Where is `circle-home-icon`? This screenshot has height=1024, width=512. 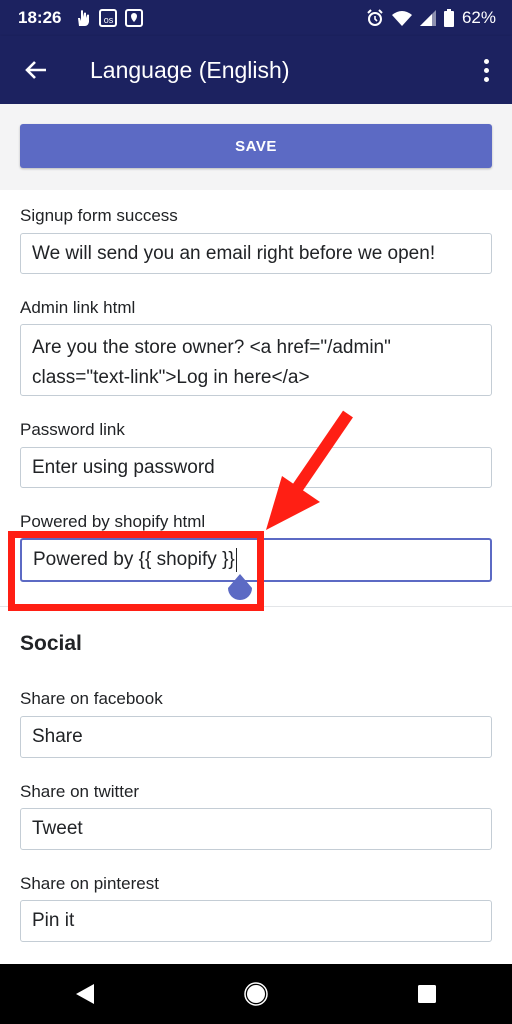
circle-home-icon is located at coordinates (256, 994).